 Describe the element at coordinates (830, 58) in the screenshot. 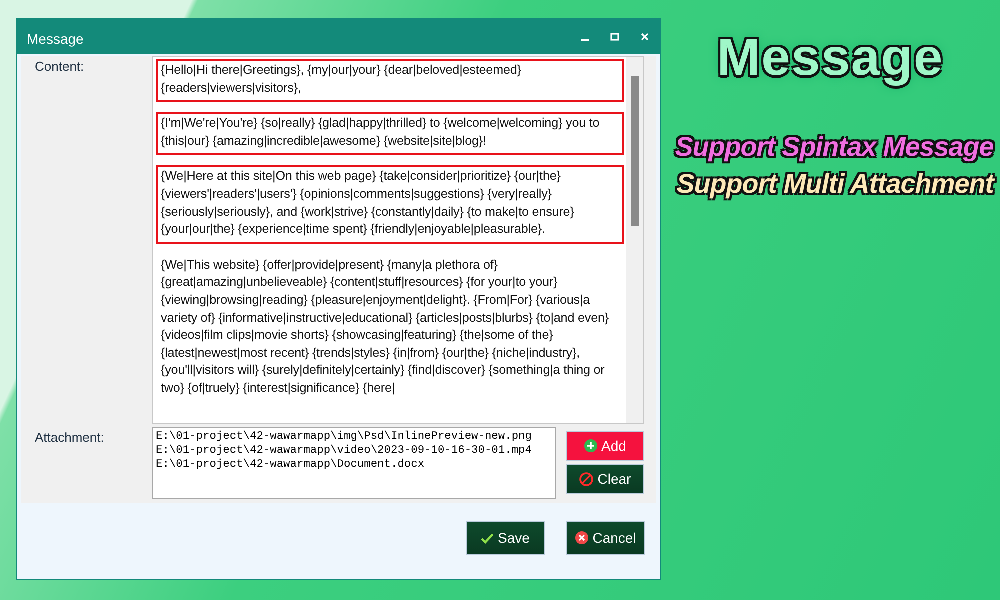

I see `headline: Message` at that location.